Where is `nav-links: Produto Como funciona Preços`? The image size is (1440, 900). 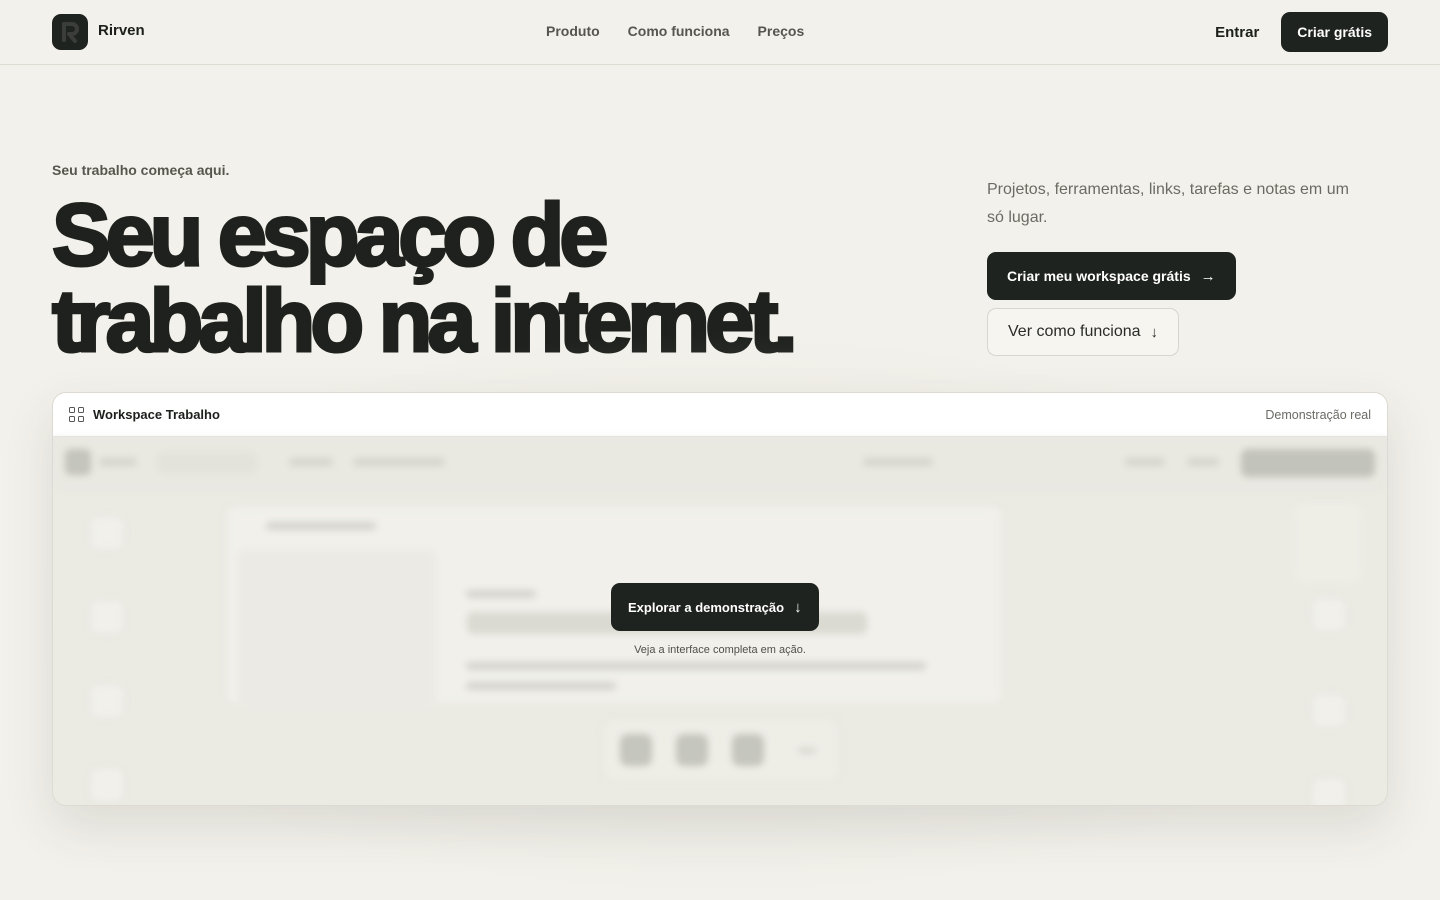
nav-links: Produto Como funciona Preços is located at coordinates (675, 31).